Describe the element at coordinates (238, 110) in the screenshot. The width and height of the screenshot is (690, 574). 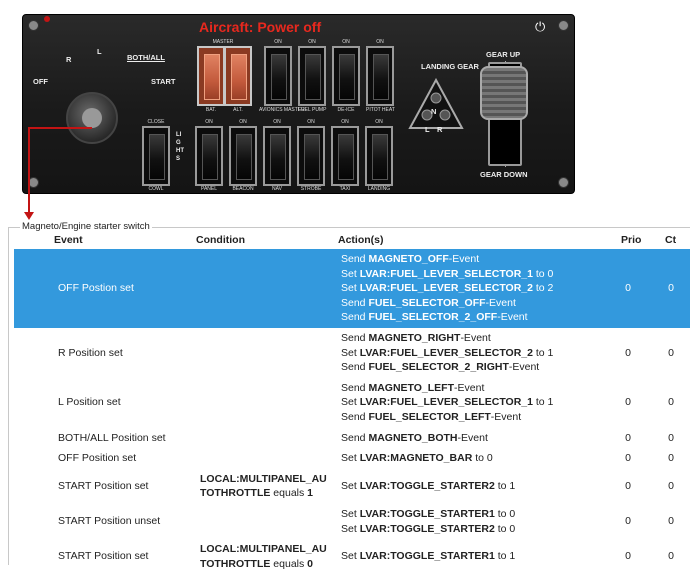
I see `switch-label-alt: ALT.` at that location.